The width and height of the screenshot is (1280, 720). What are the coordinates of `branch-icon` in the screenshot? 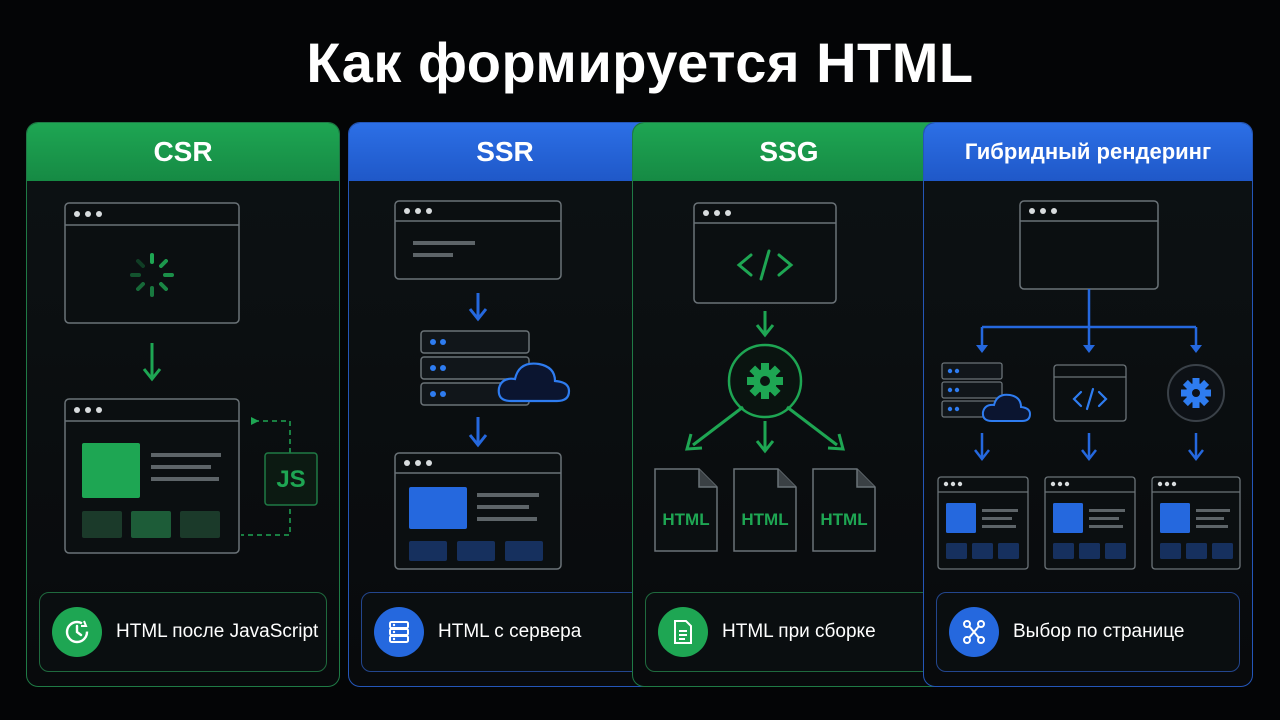 It's located at (974, 632).